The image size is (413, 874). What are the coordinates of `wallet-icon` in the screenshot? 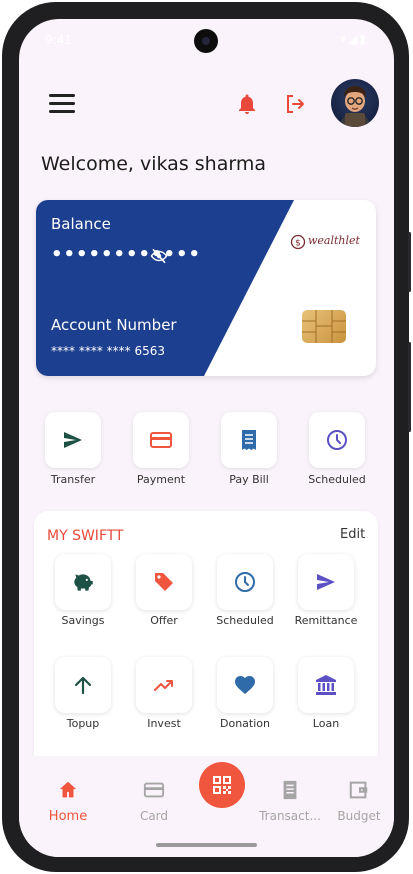 It's located at (358, 790).